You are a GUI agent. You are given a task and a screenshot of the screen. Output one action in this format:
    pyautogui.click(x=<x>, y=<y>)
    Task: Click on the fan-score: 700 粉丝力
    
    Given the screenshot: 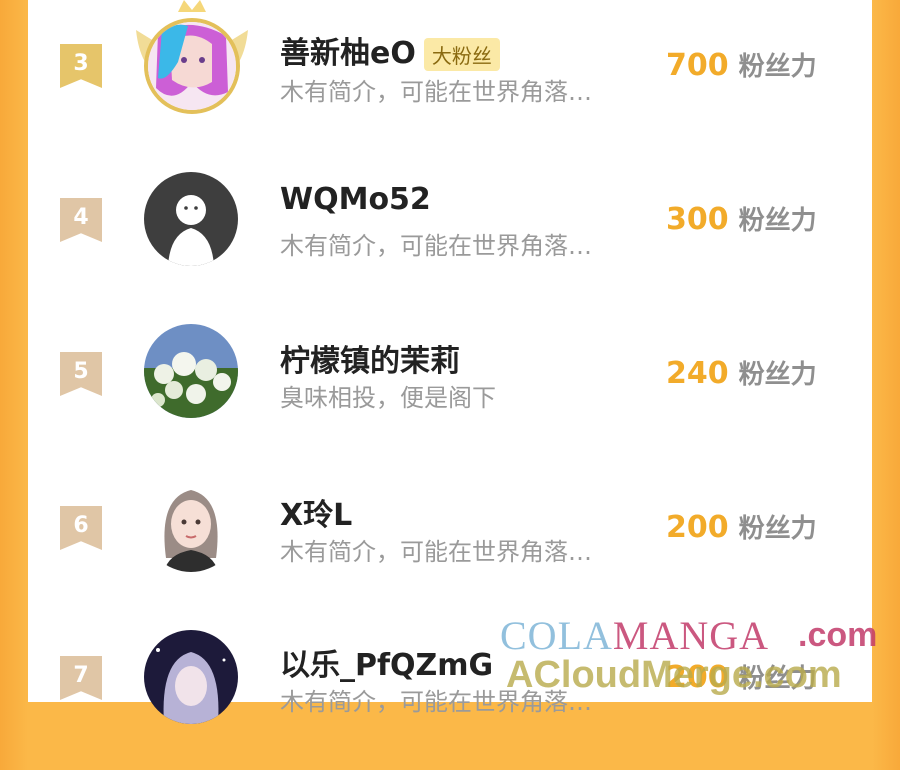 What is the action you would take?
    pyautogui.click(x=741, y=64)
    